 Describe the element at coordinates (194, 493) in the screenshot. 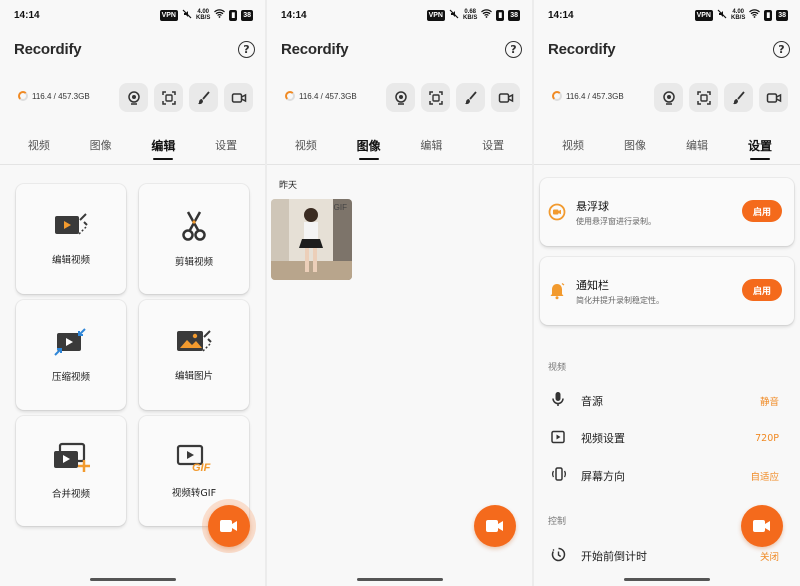

I see `video-to-gif-label: 视频转GIF` at that location.